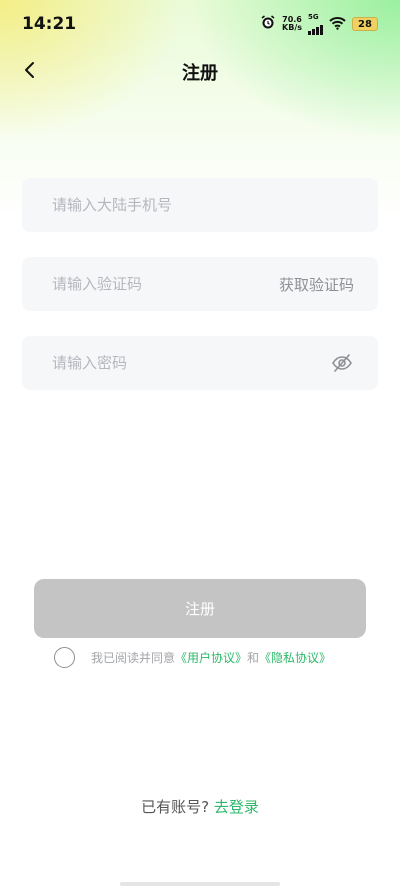  What do you see at coordinates (64, 657) in the screenshot?
I see `agreement-checkbox` at bounding box center [64, 657].